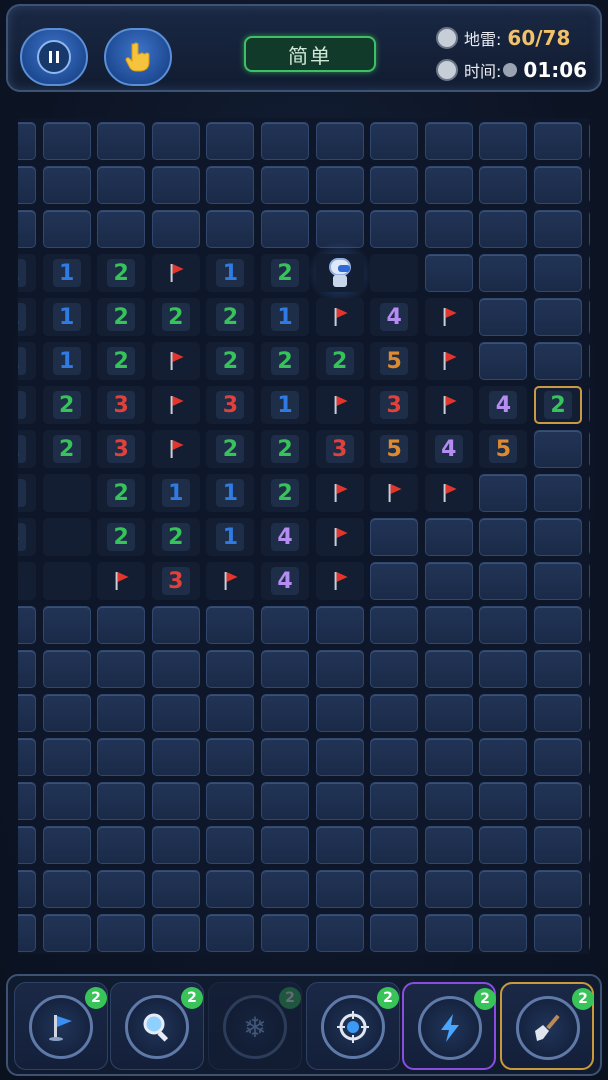  Describe the element at coordinates (547, 1026) in the screenshot. I see `shovel-tool-button: 2` at that location.